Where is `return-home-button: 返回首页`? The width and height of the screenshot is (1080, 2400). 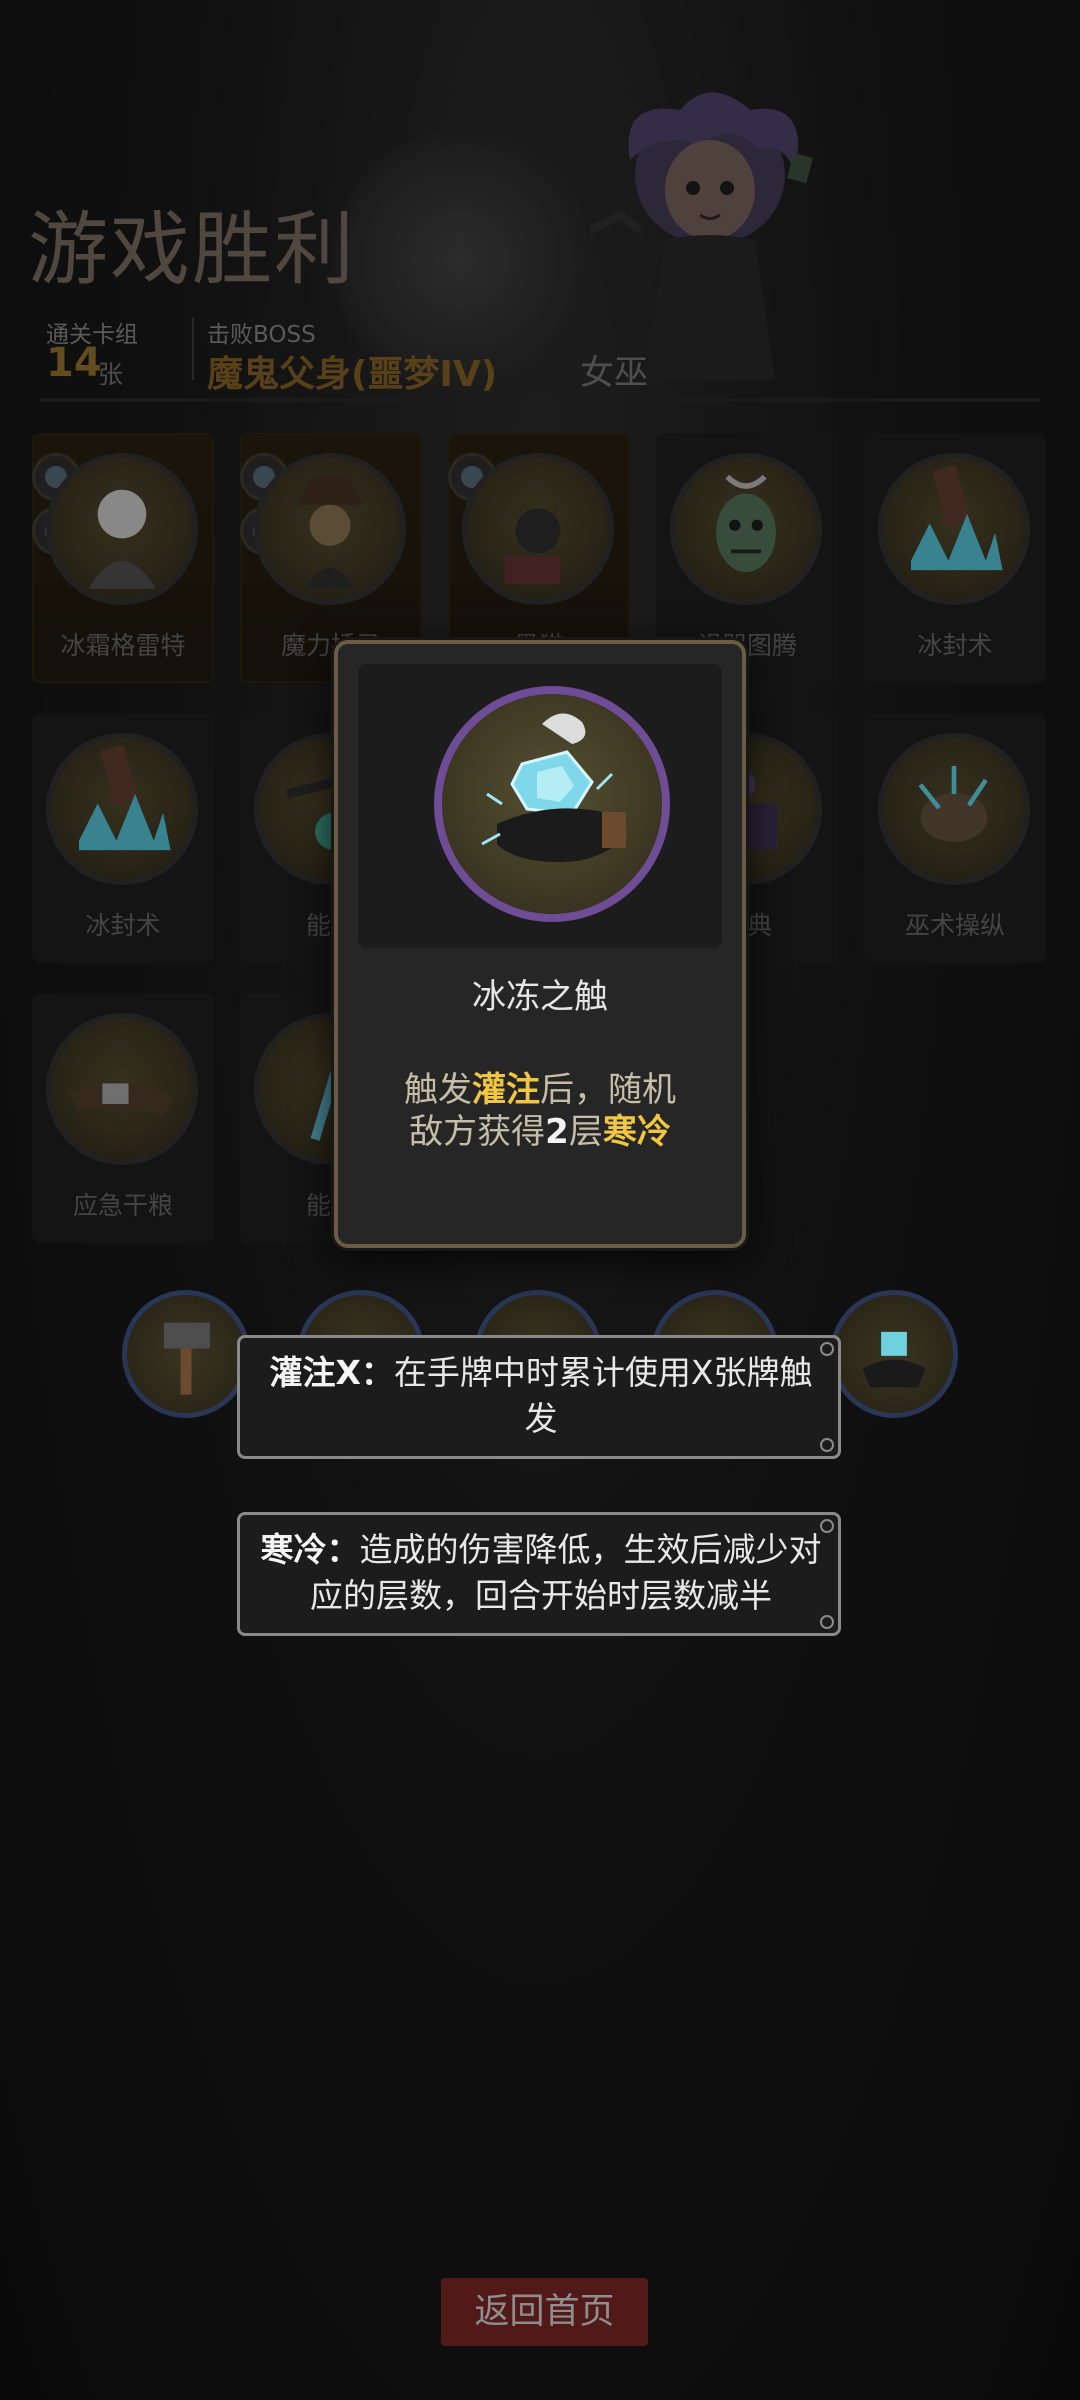
return-home-button: 返回首页 is located at coordinates (544, 2312).